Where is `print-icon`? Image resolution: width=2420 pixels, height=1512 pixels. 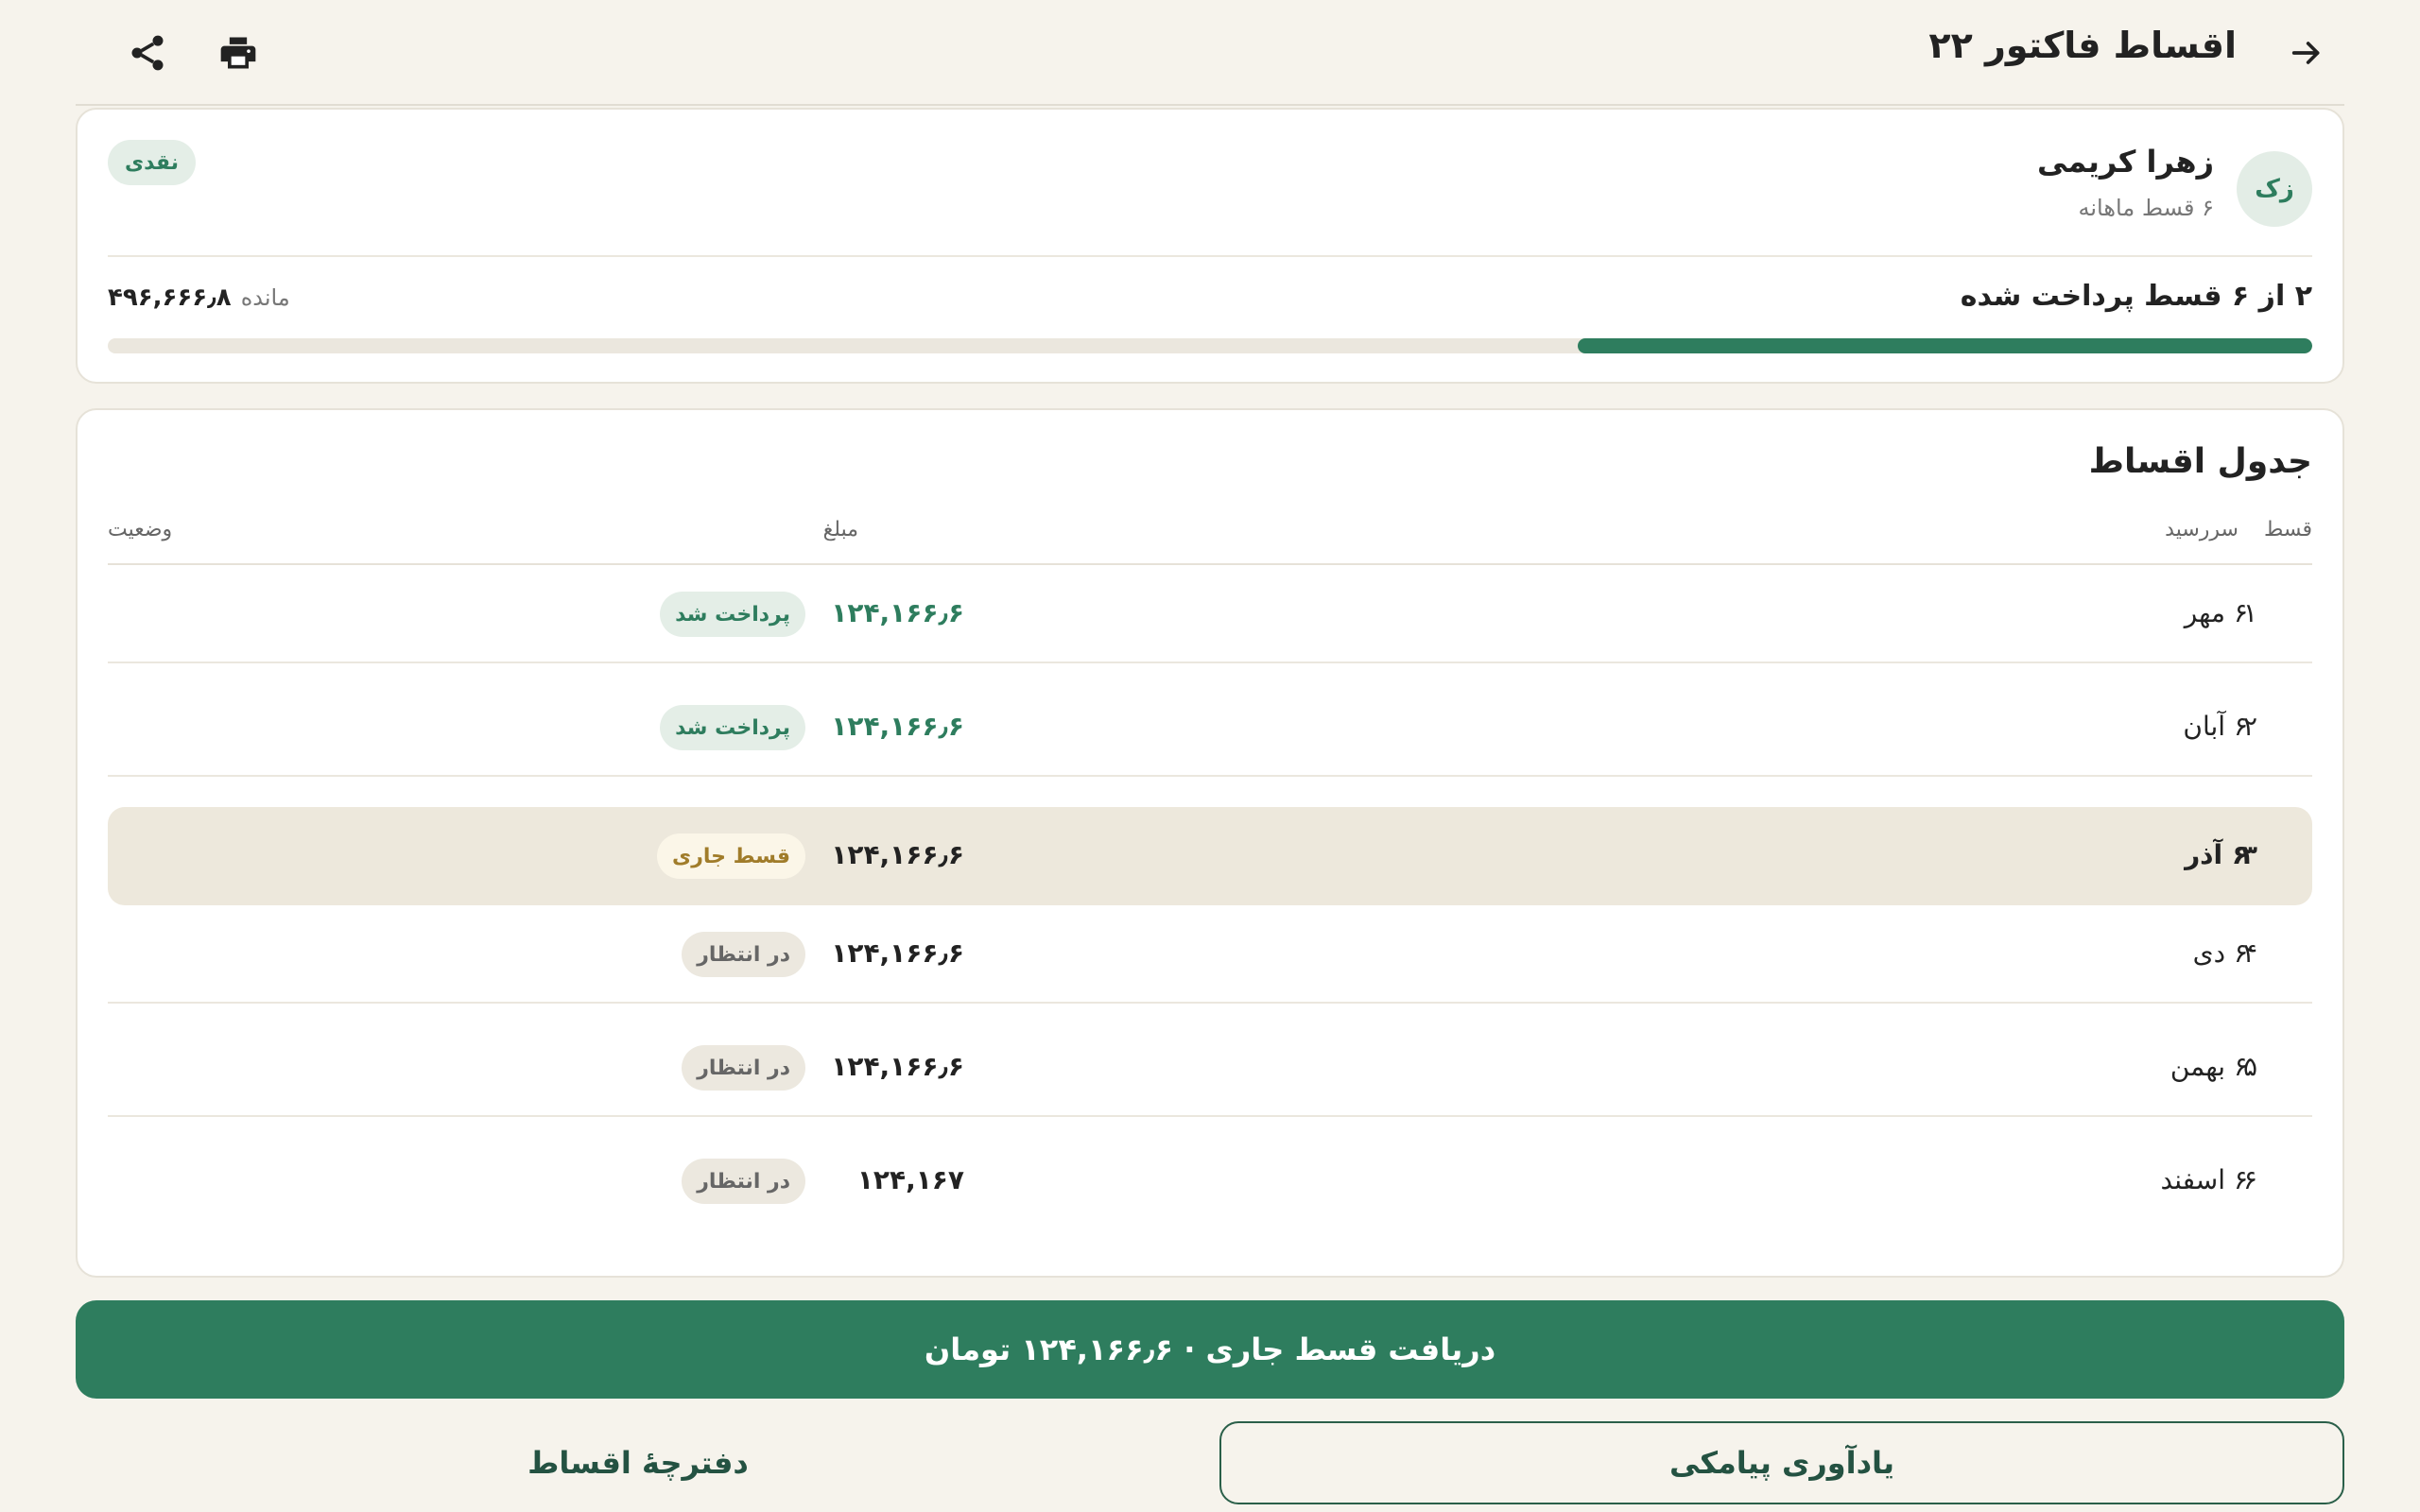
print-icon is located at coordinates (238, 53).